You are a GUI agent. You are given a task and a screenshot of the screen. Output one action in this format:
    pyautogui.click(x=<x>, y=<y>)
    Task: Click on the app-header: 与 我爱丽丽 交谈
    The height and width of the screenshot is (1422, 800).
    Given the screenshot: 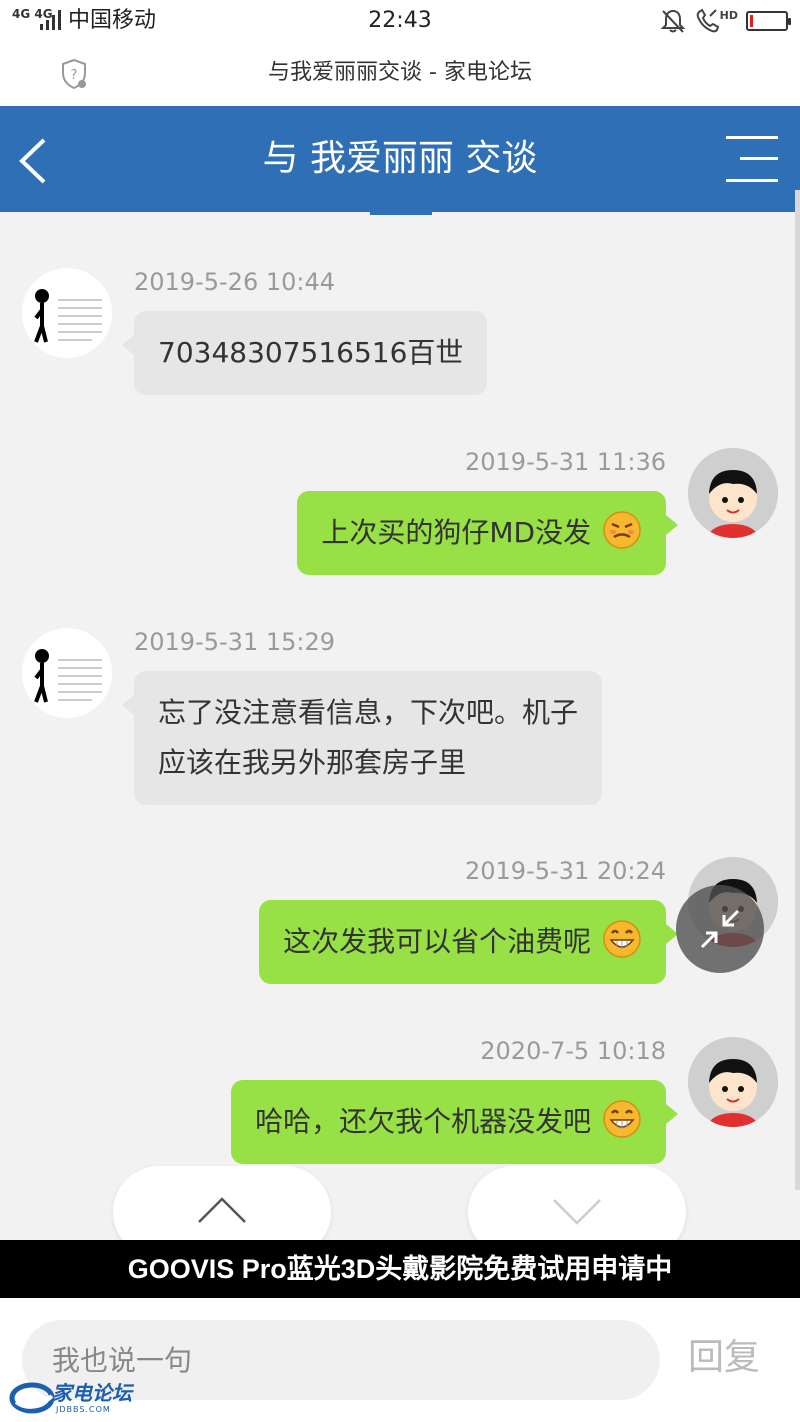 What is the action you would take?
    pyautogui.click(x=400, y=159)
    